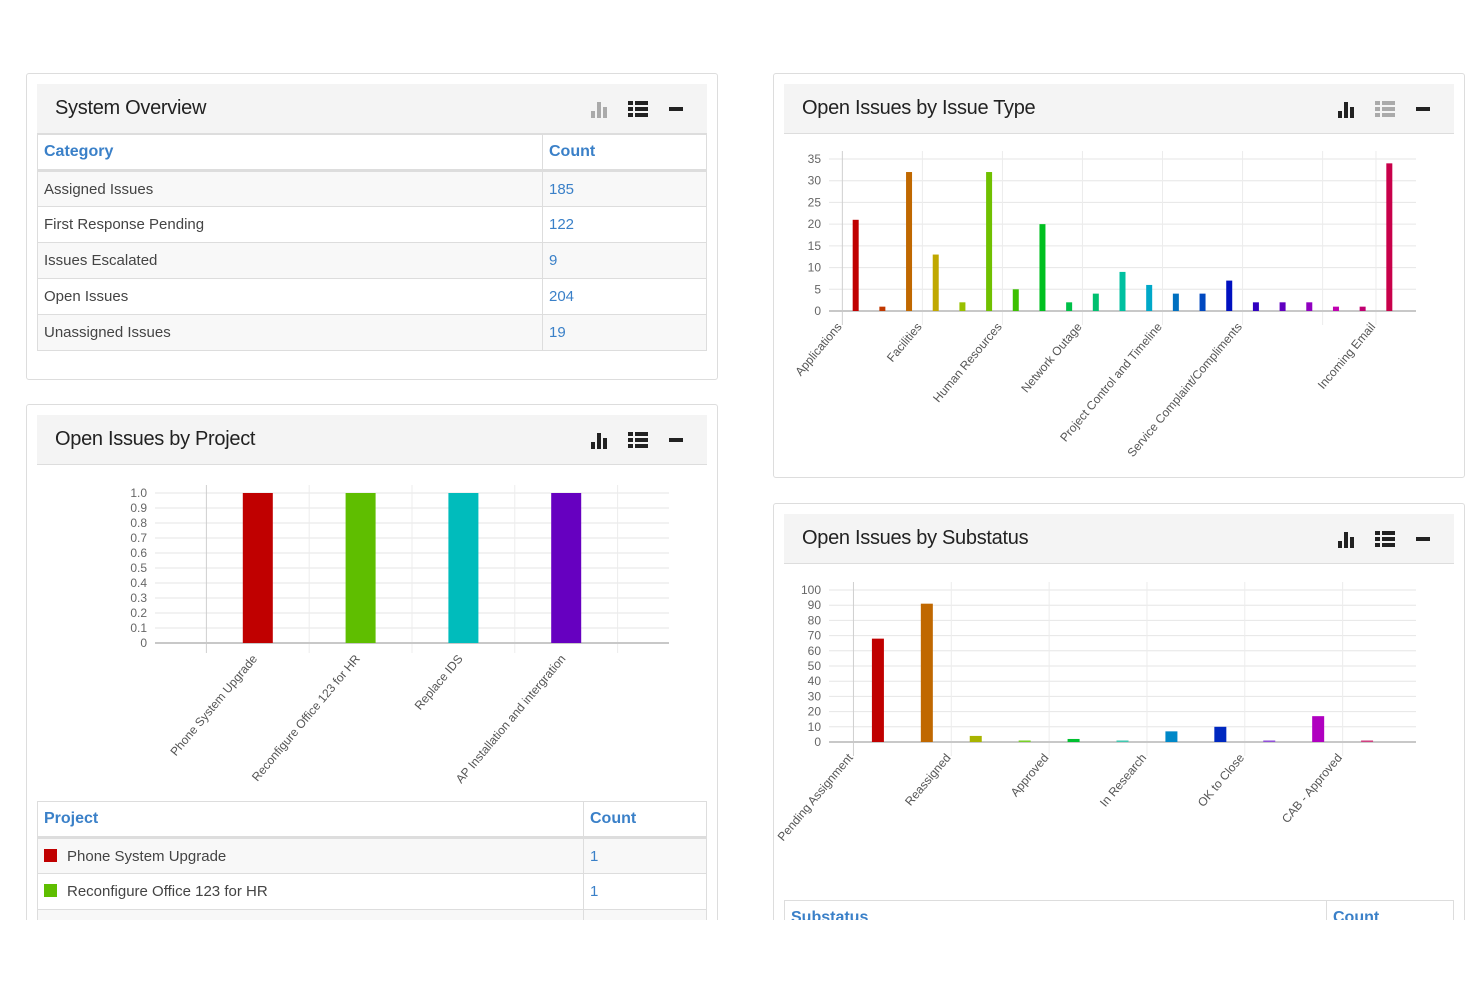 This screenshot has width=1480, height=987. I want to click on minus-icon, so click(676, 108).